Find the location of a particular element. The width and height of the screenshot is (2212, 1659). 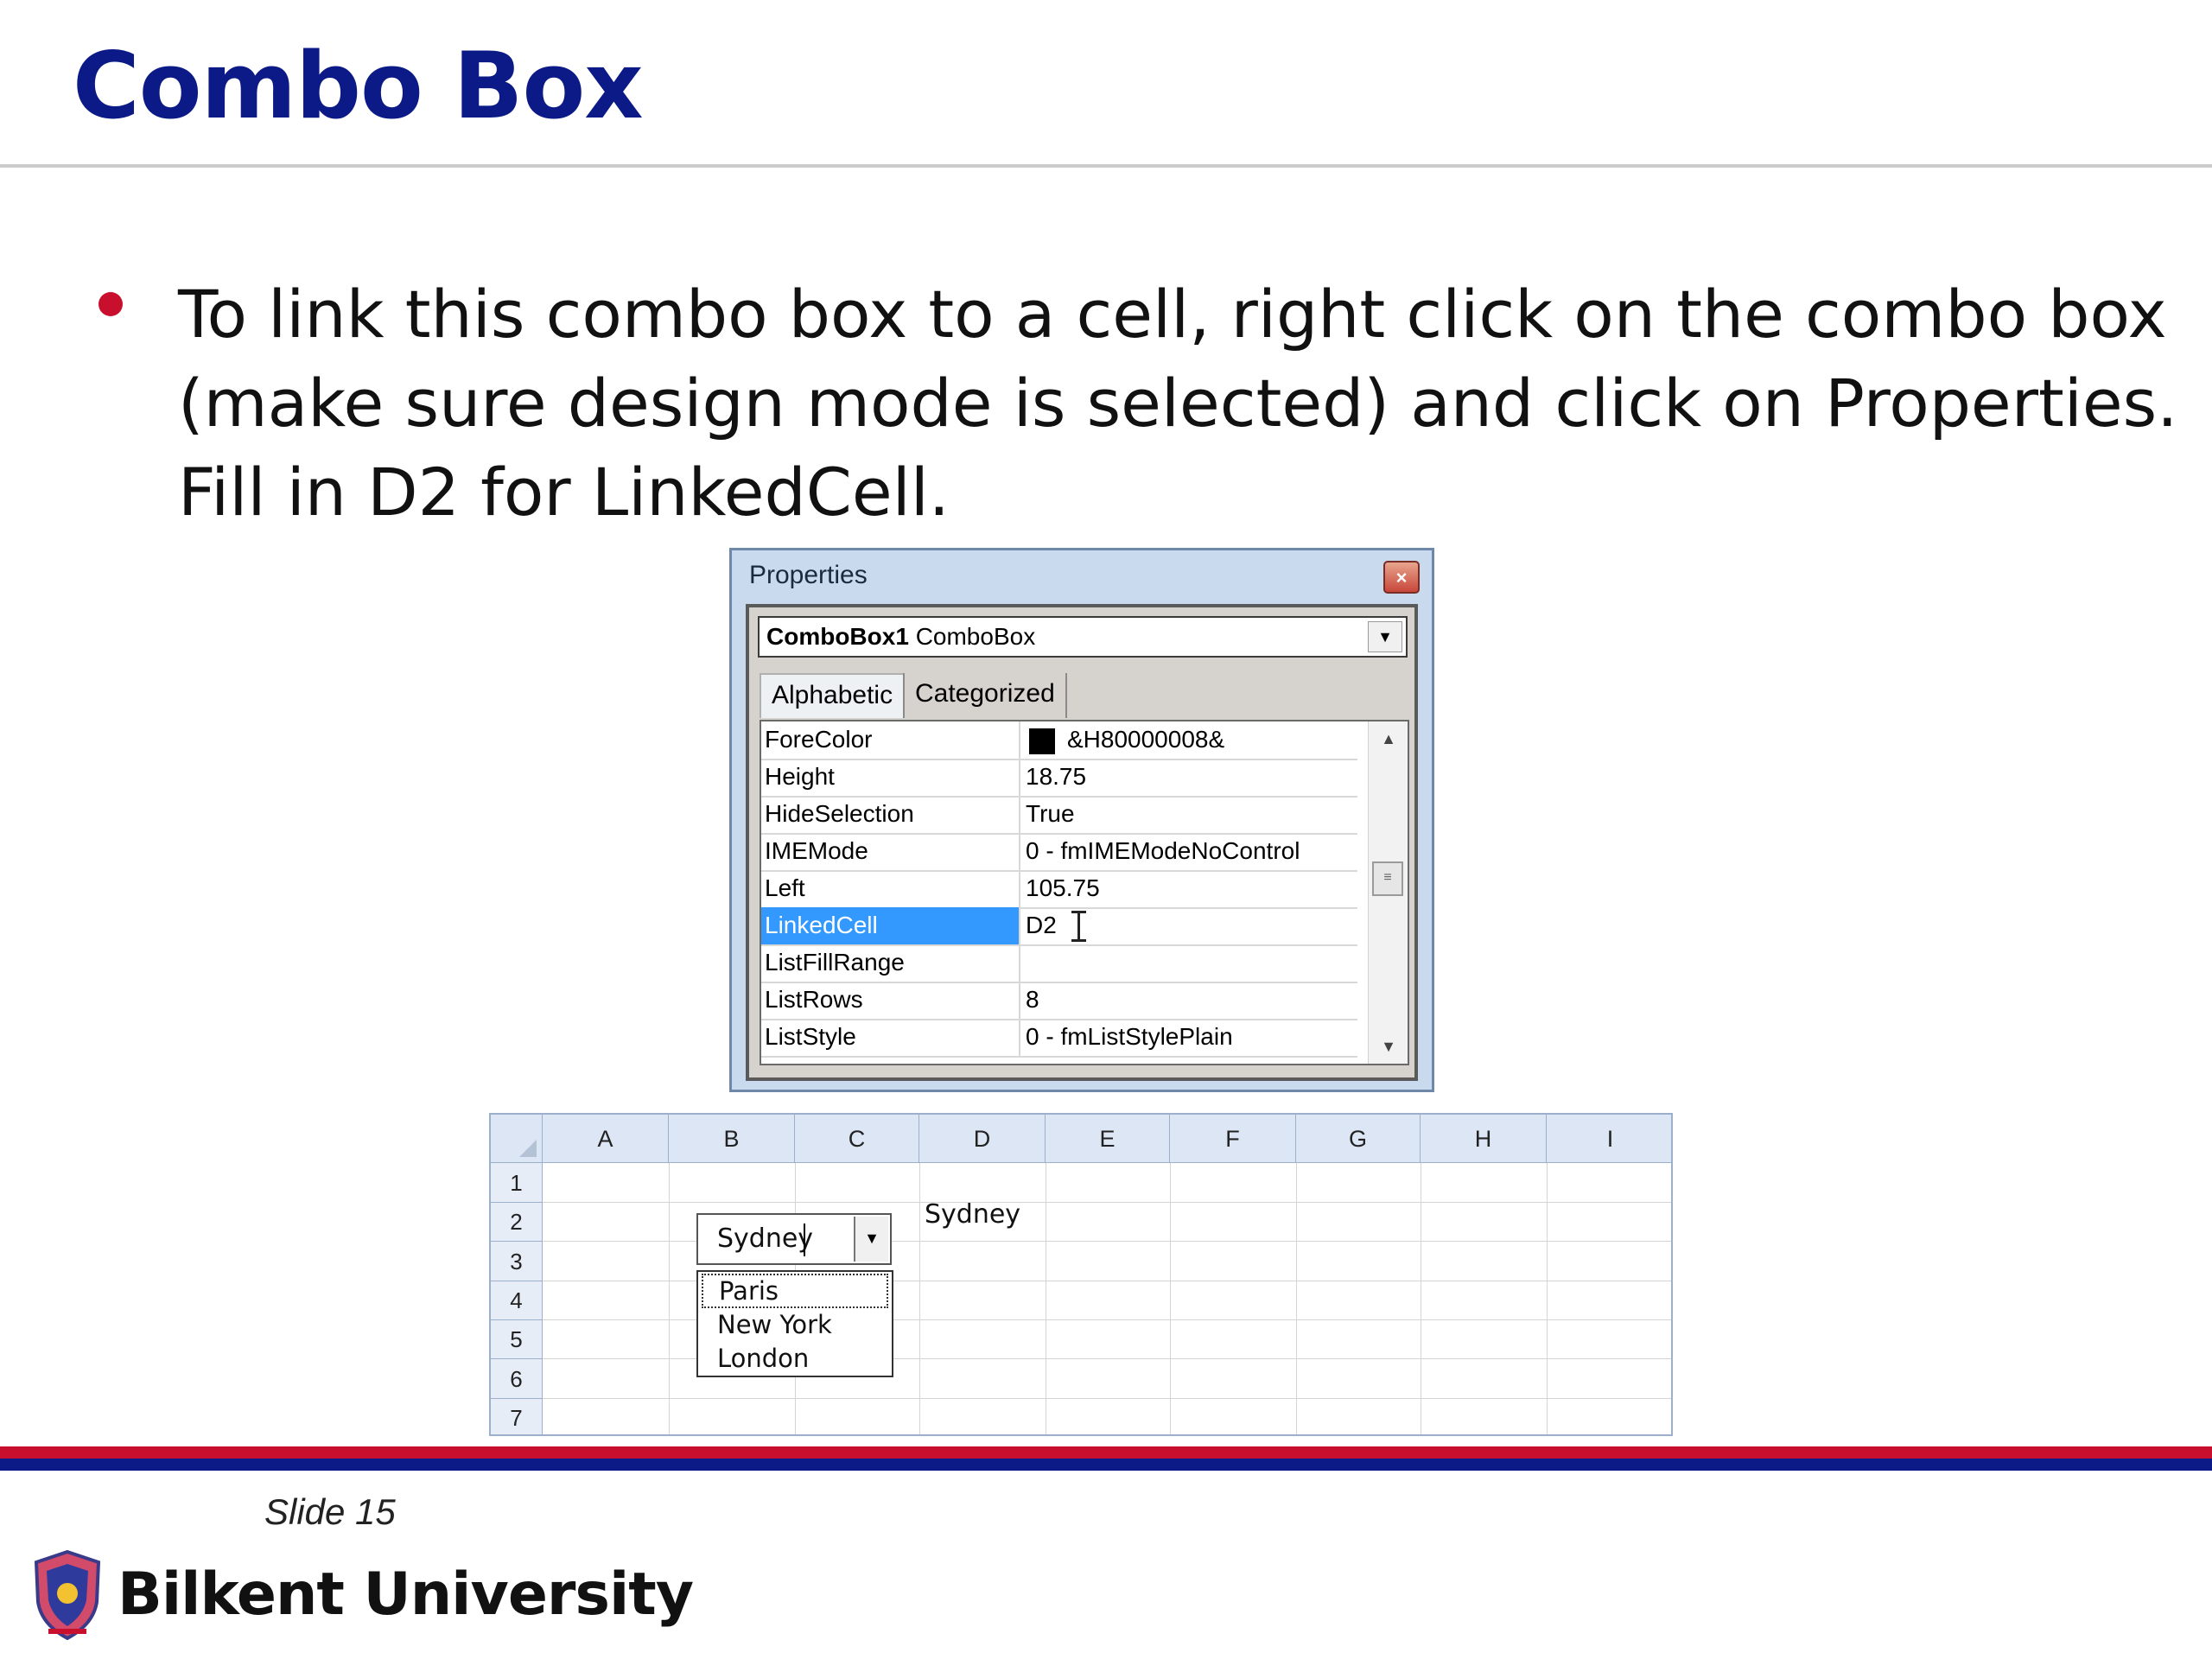

property-row-left: Left 105.75 is located at coordinates (1059, 889).